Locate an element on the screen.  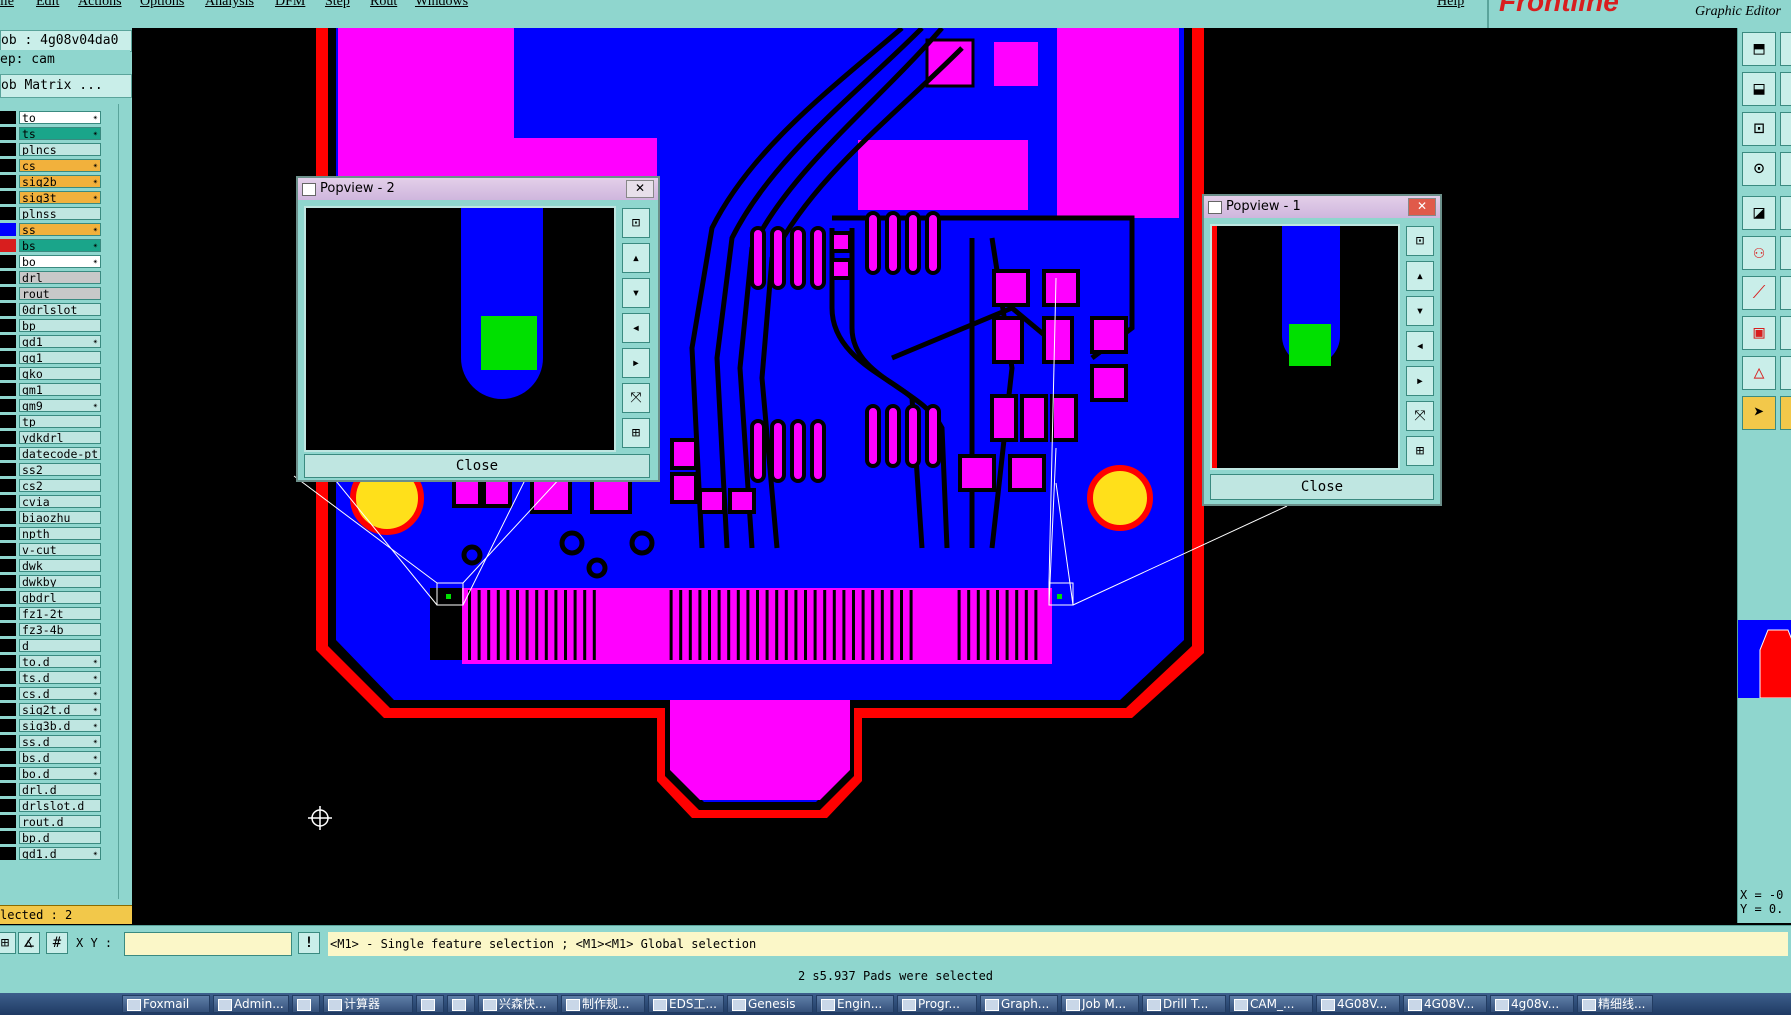
layer-name: datecode-pt is located at coordinates (60, 453).